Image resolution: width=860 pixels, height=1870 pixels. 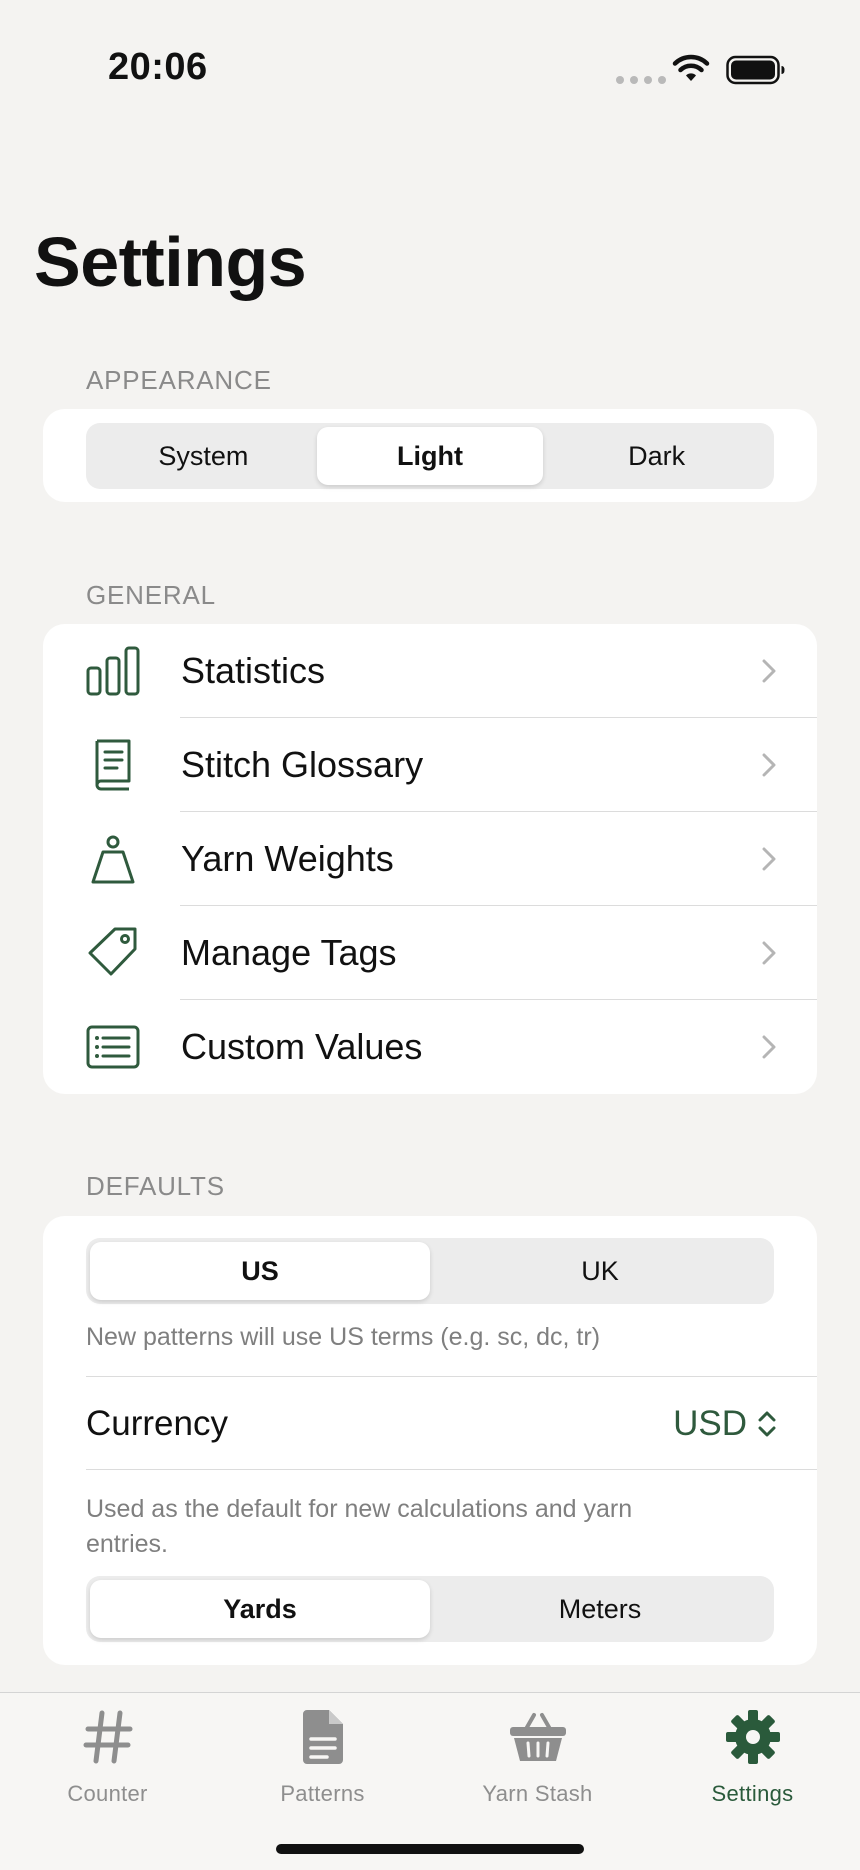 What do you see at coordinates (287, 858) in the screenshot?
I see `yarn-weights-label: Yarn Weights` at bounding box center [287, 858].